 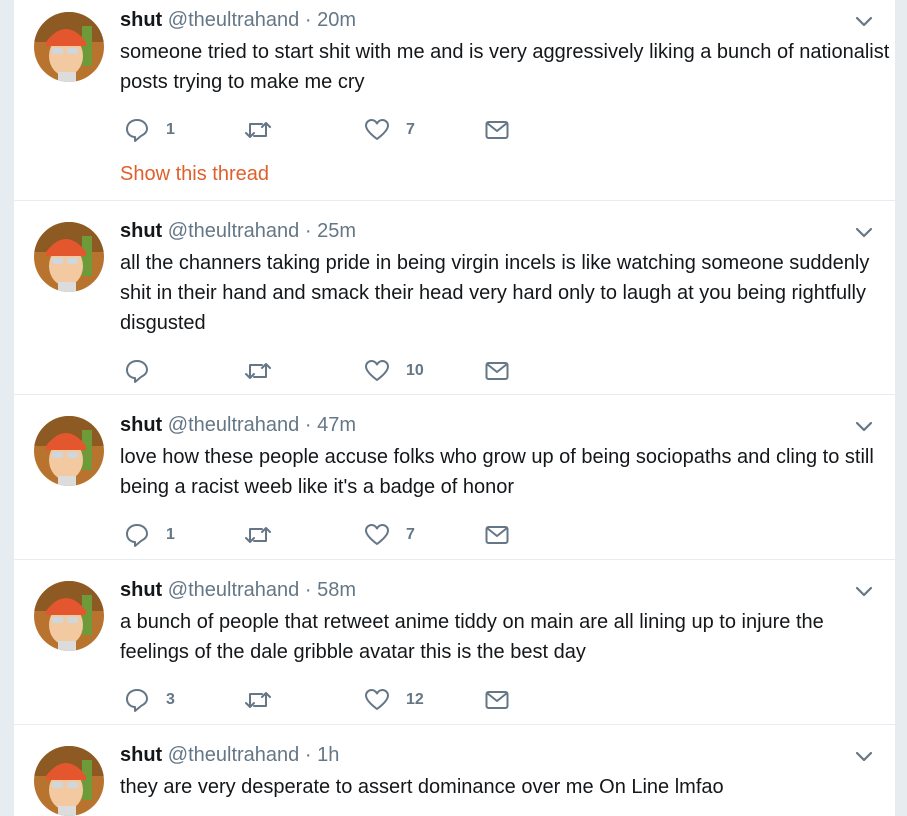 I want to click on timestamp: 20m, so click(x=336, y=20).